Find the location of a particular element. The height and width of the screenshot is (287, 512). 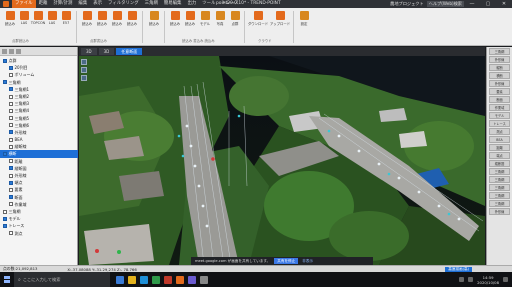

right-panel-tool: 端点 is located at coordinates (499, 155).